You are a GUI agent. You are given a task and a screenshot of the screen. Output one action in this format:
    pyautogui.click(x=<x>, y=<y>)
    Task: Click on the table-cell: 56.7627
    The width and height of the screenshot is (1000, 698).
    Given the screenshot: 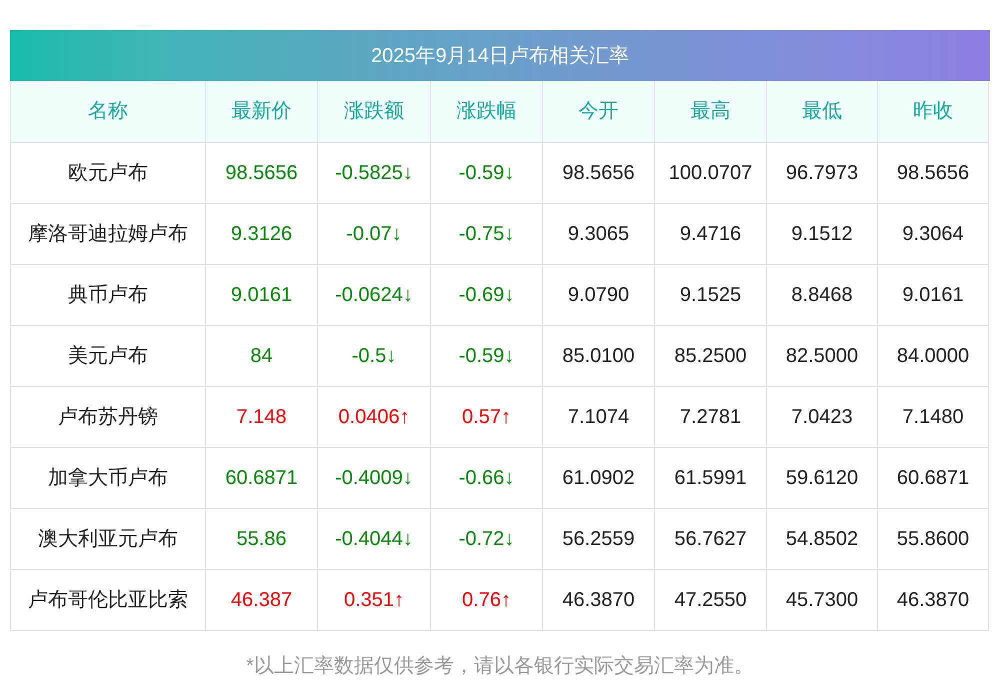 What is the action you would take?
    pyautogui.click(x=710, y=538)
    